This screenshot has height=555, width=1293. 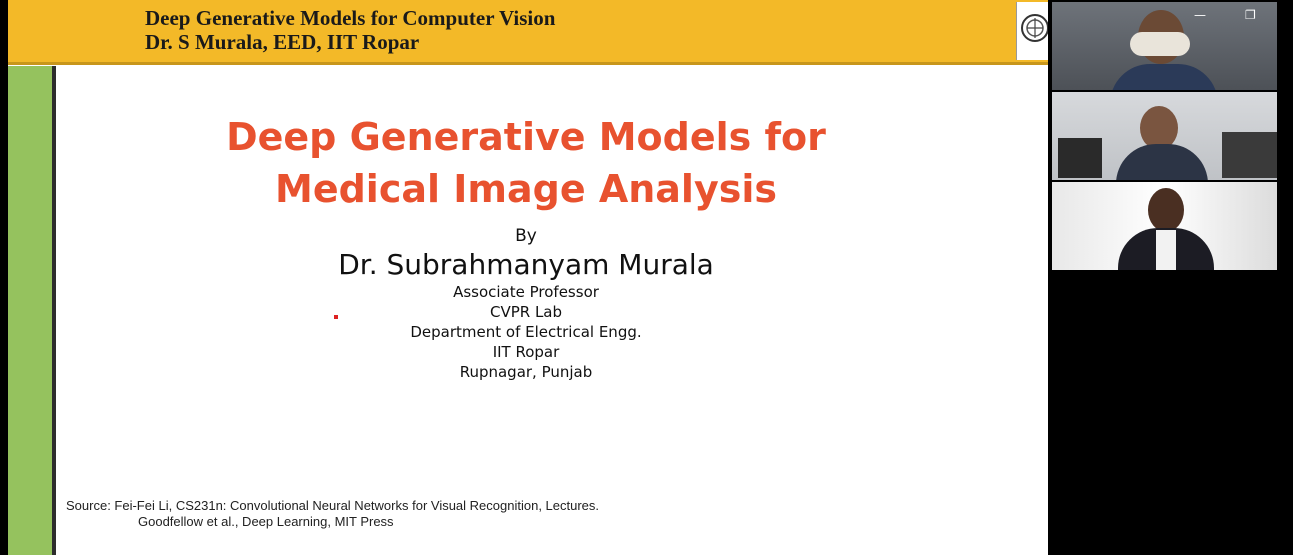 What do you see at coordinates (526, 352) in the screenshot?
I see `affiliation-line: IIT Ropar` at bounding box center [526, 352].